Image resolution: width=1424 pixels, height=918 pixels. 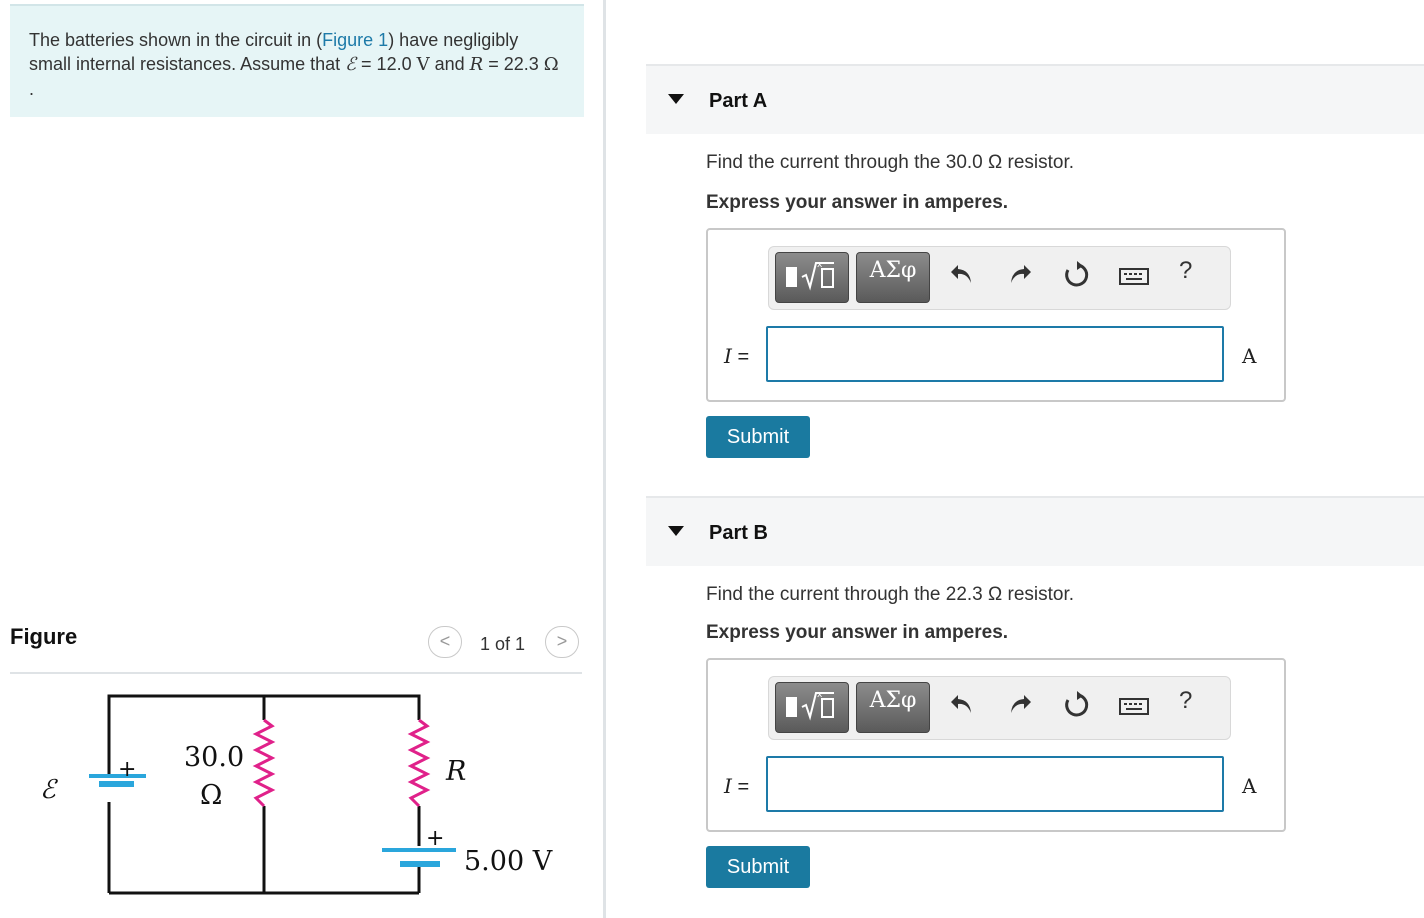 What do you see at coordinates (738, 101) in the screenshot?
I see `part-a-title: Part A` at bounding box center [738, 101].